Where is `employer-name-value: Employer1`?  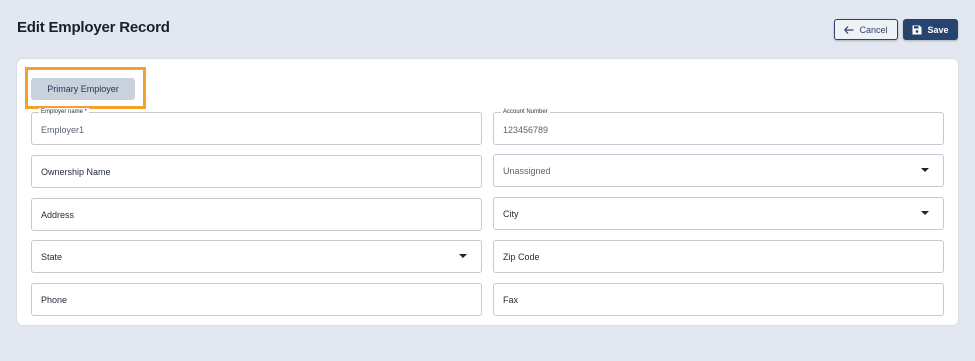
employer-name-value: Employer1 is located at coordinates (63, 129).